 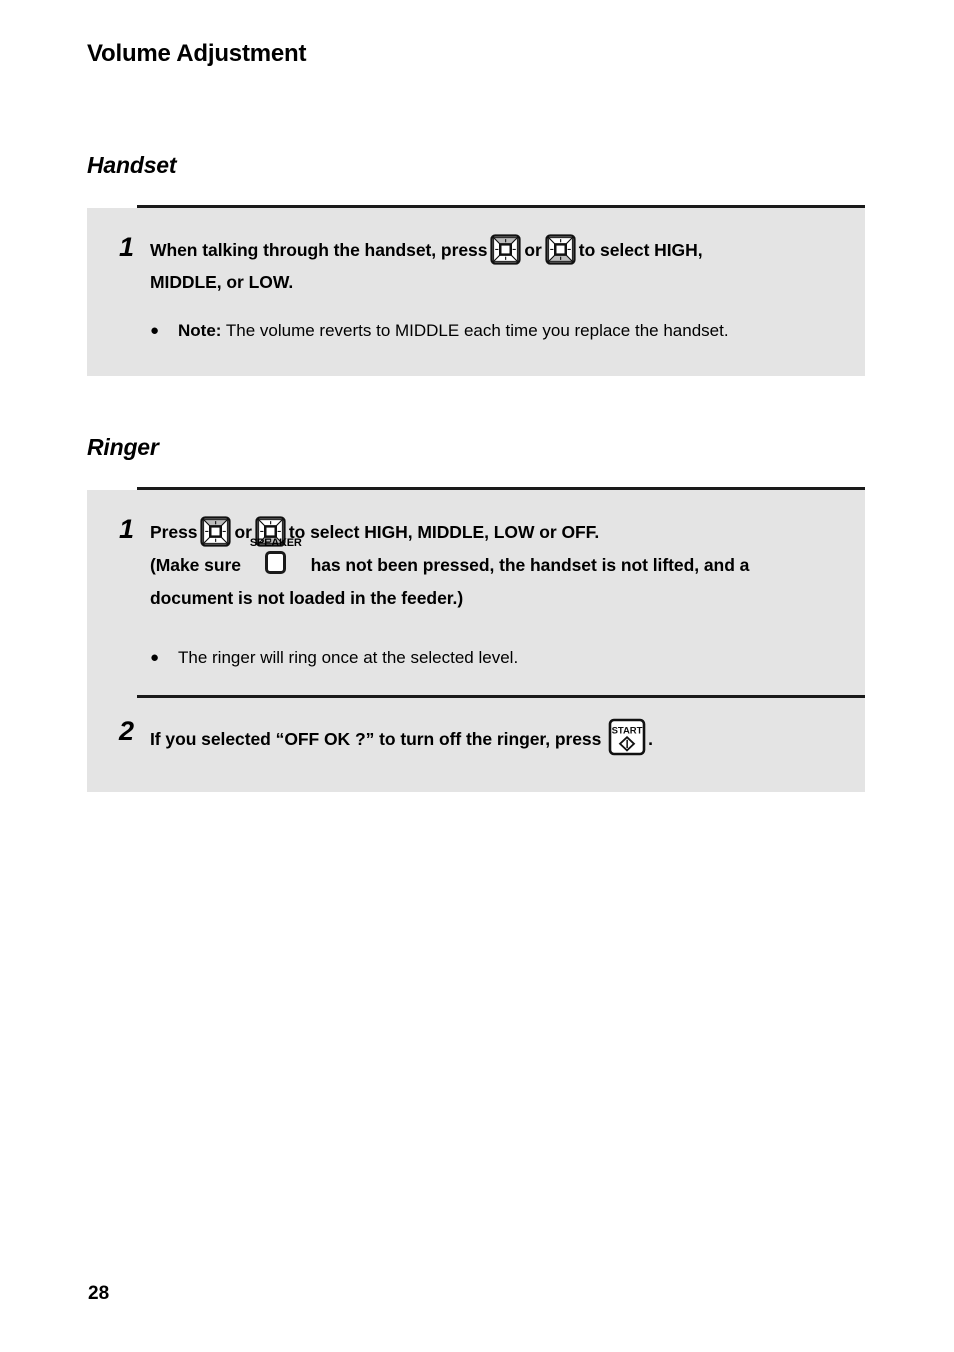 I want to click on page-title: Volume Adjustment, so click(x=197, y=53).